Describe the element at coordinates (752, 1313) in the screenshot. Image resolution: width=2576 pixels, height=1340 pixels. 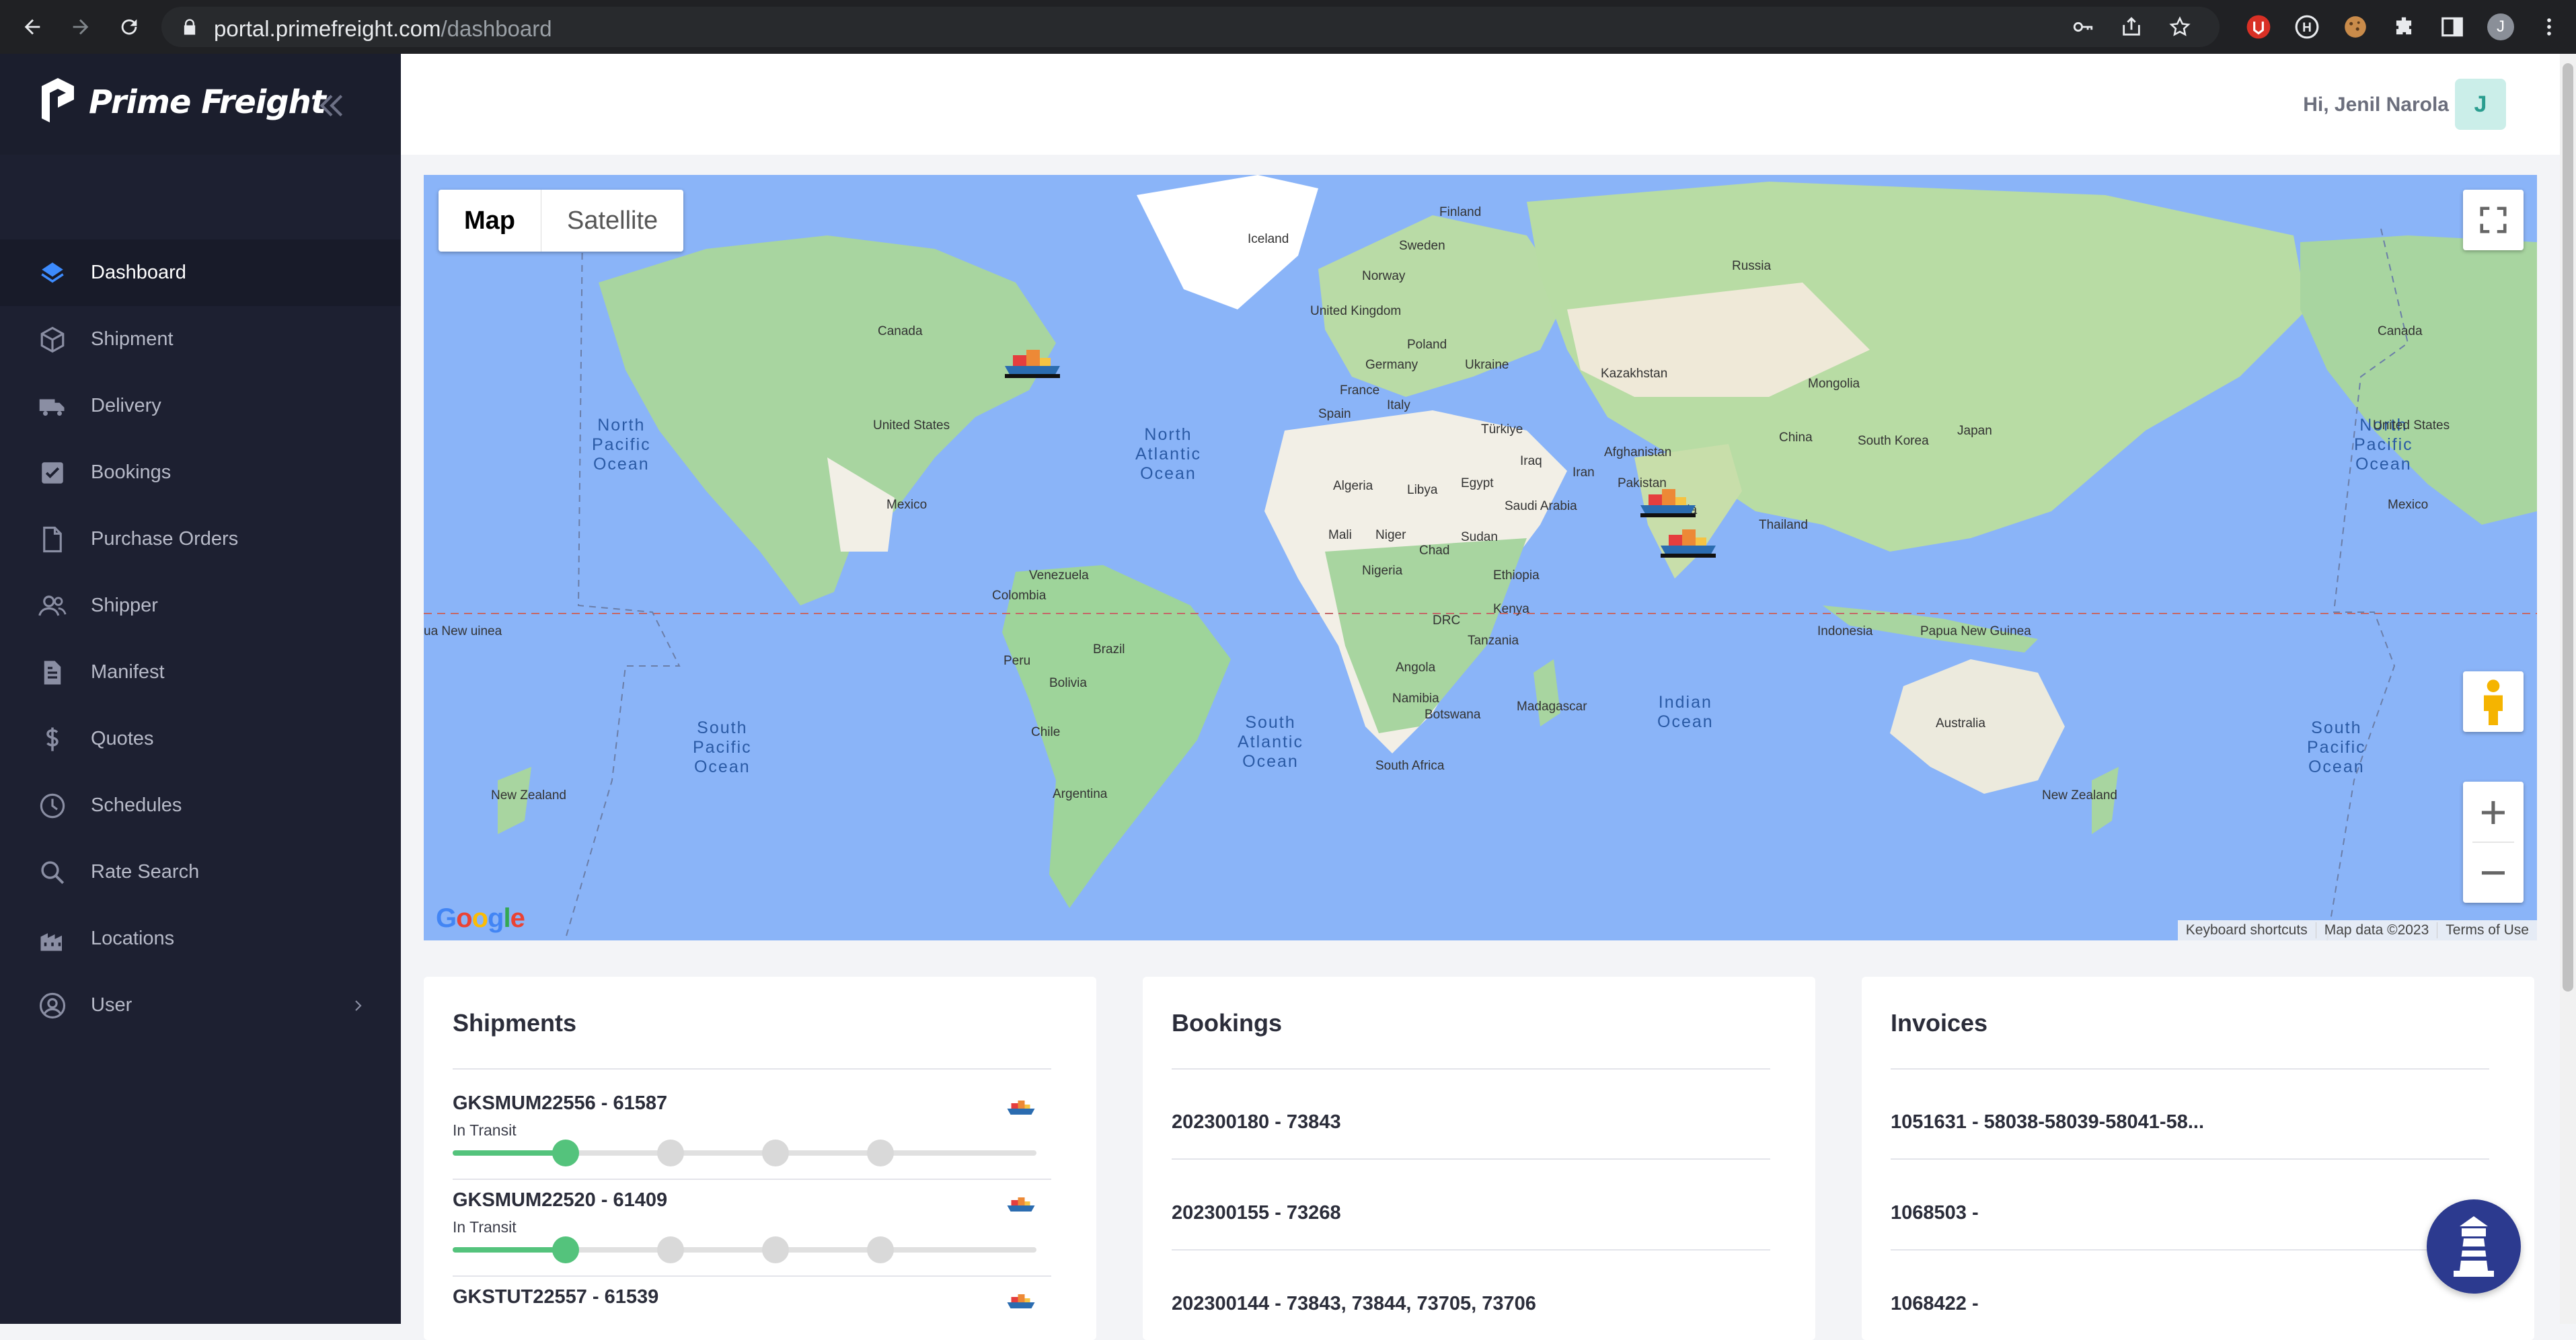
I see `shipment-row: GKSTUT22557 - 61539` at that location.